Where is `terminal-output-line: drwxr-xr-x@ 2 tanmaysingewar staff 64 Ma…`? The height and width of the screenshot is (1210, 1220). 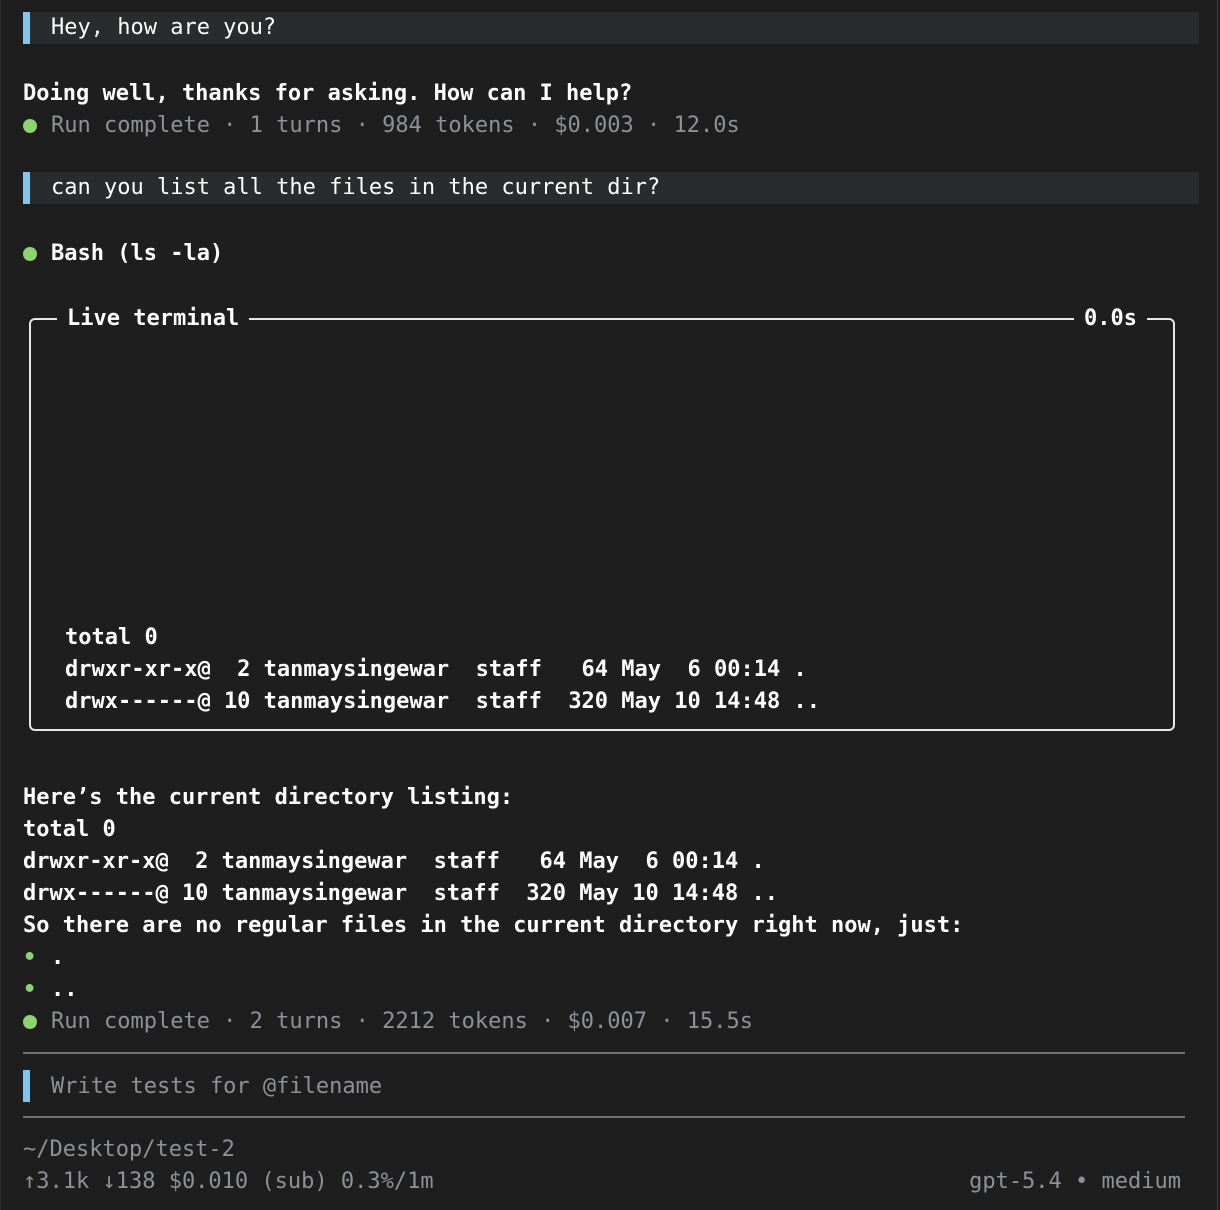
terminal-output-line: drwxr-xr-x@ 2 tanmaysingewar staff 64 Ma… is located at coordinates (436, 669).